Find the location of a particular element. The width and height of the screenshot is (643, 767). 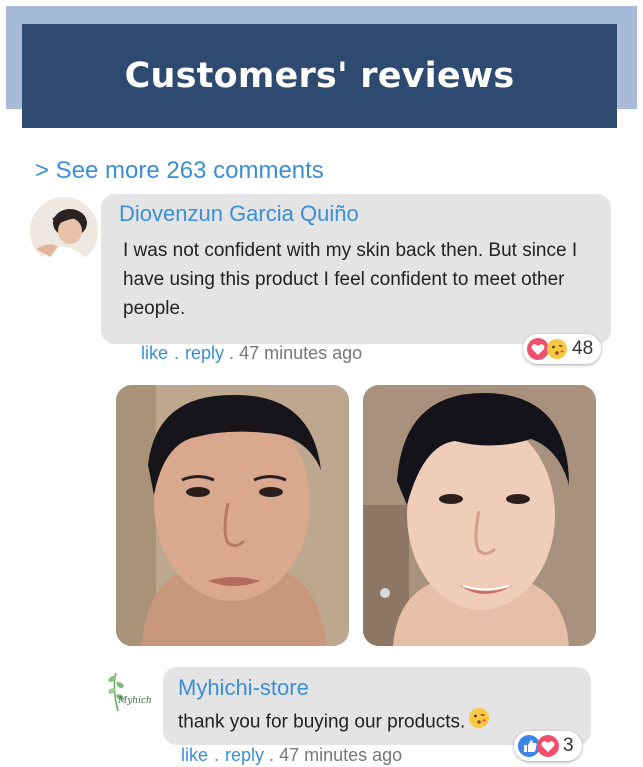

page-title: Customers' reviews is located at coordinates (319, 76).